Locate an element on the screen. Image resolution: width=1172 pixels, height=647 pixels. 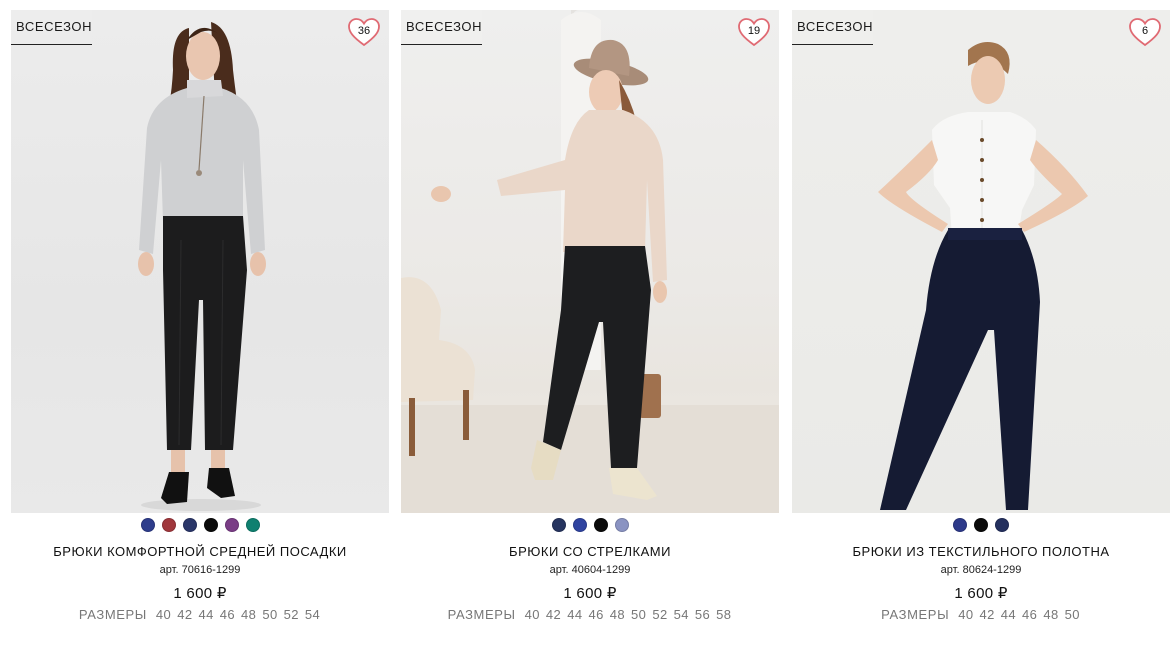
favorite-button: 36 is located at coordinates (364, 32).